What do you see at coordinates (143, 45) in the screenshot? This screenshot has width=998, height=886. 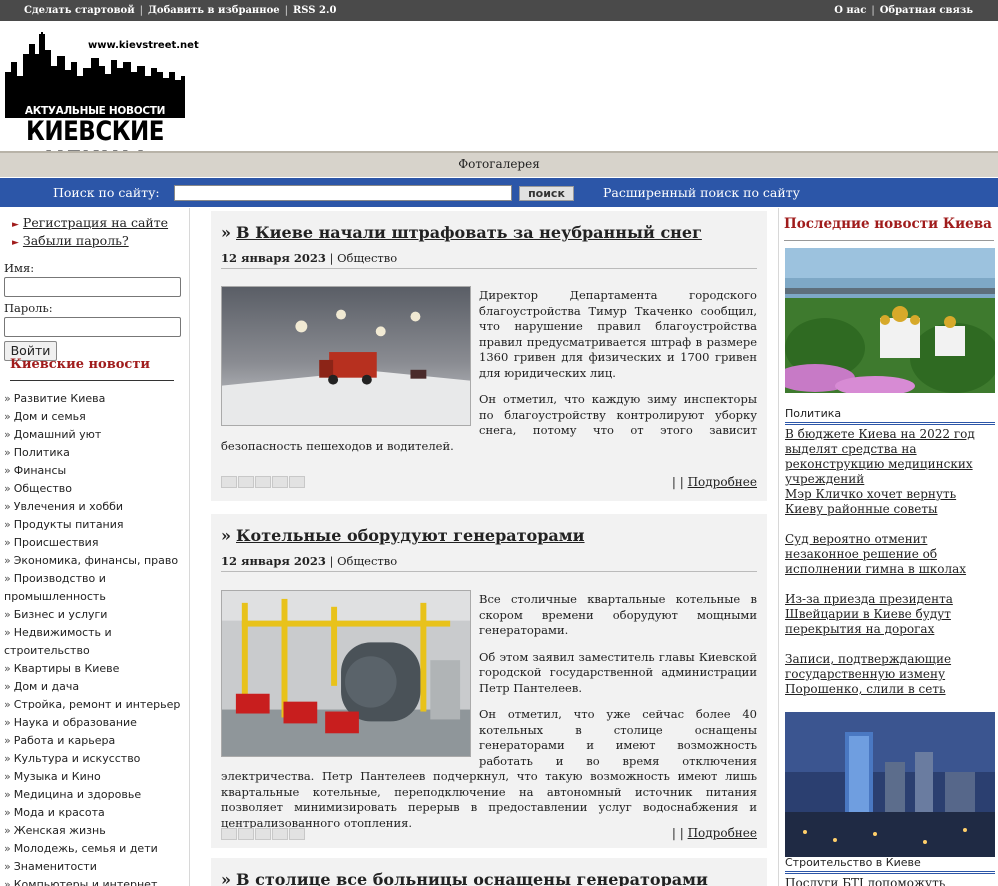 I see `site-url: www.kievstreet.net` at bounding box center [143, 45].